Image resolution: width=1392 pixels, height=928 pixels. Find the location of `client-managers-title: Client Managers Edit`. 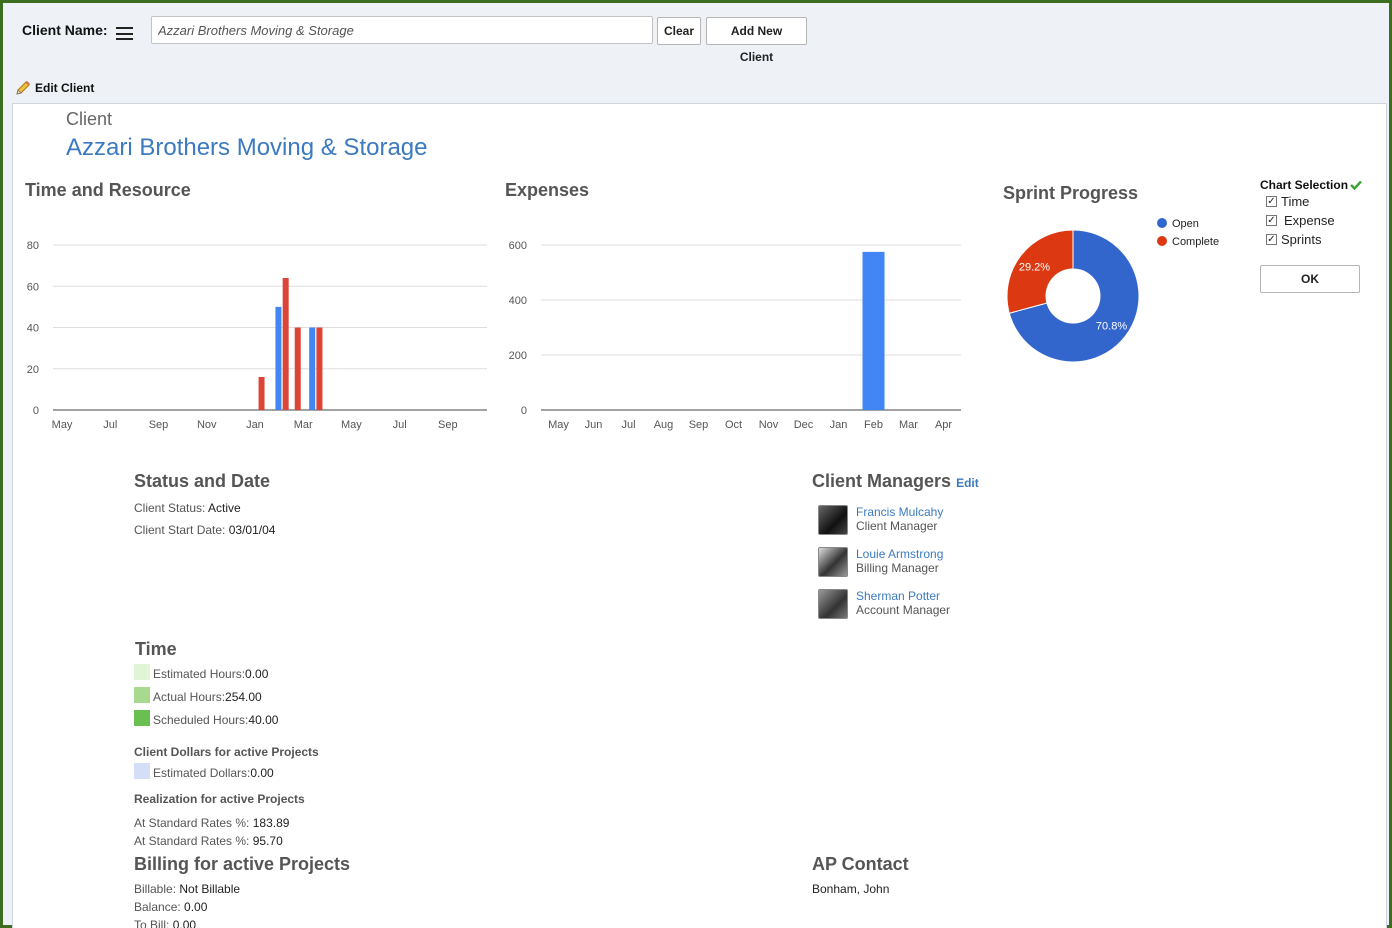

client-managers-title: Client Managers Edit is located at coordinates (895, 481).